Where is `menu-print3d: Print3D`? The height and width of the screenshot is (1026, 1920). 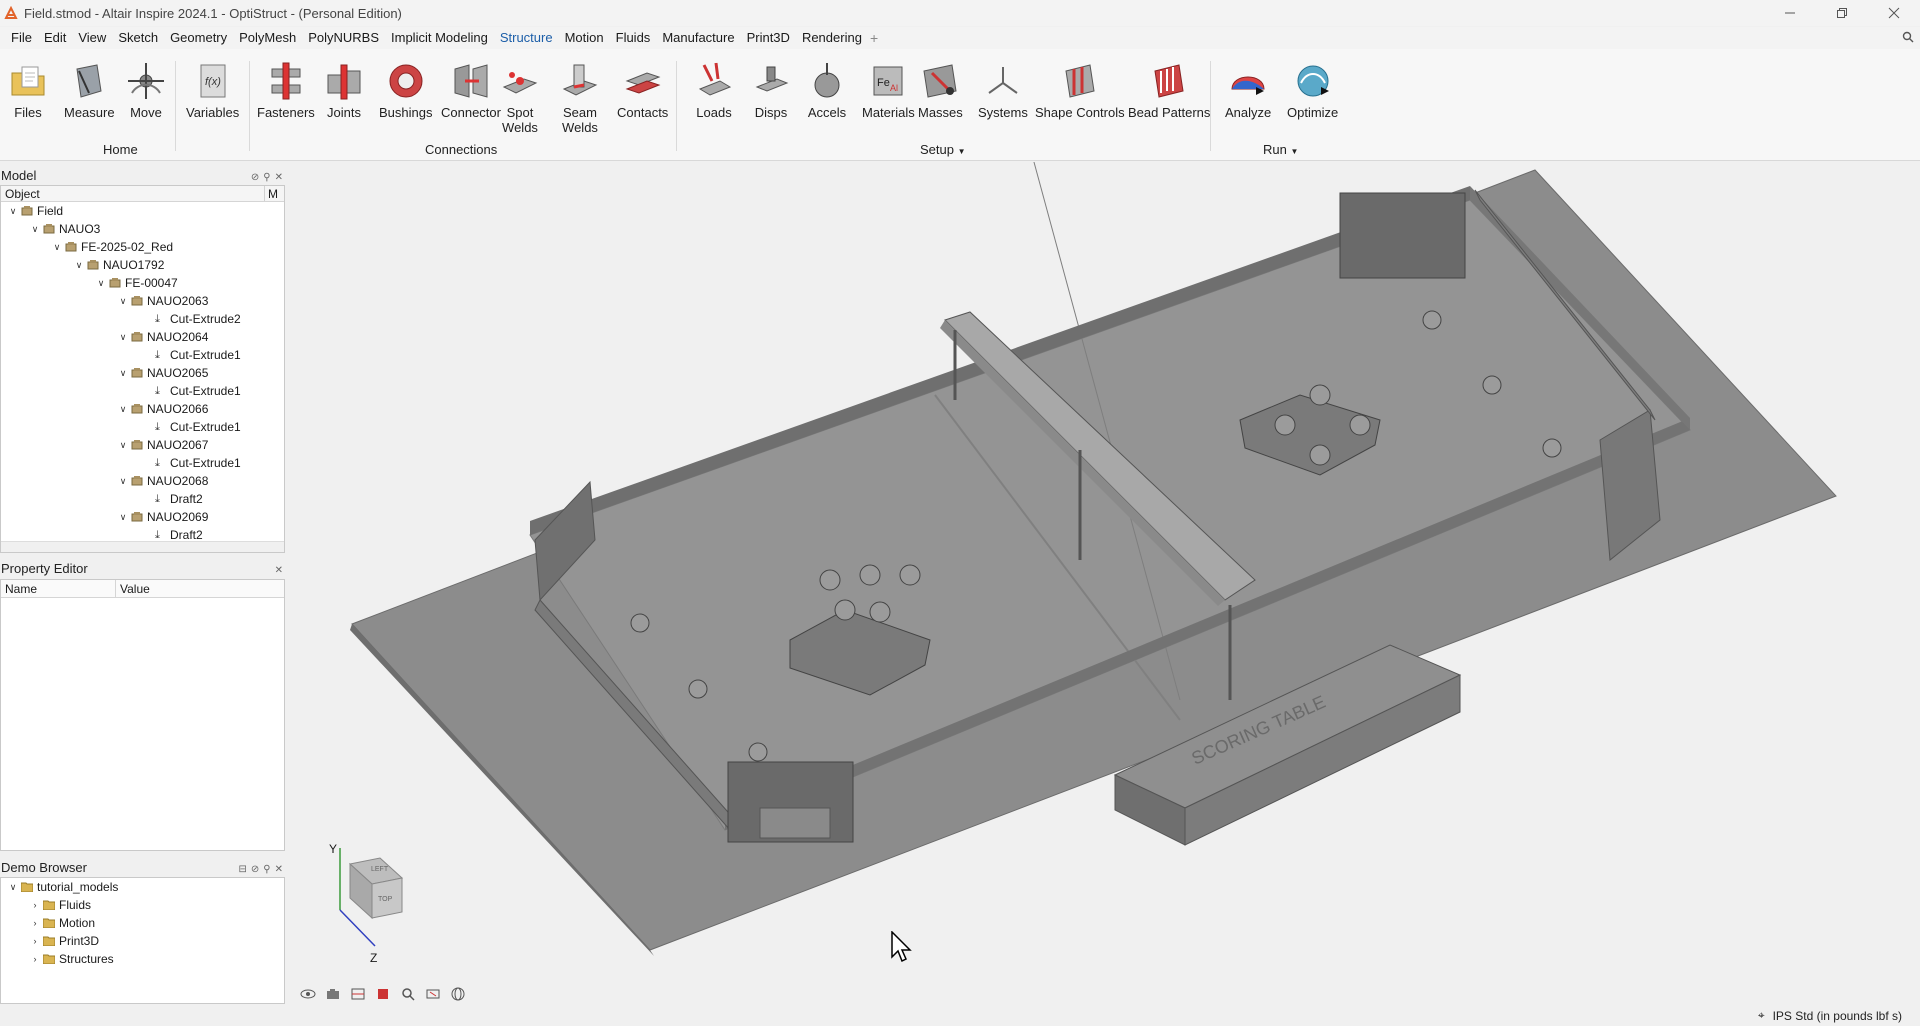
menu-print3d: Print3D is located at coordinates (768, 38).